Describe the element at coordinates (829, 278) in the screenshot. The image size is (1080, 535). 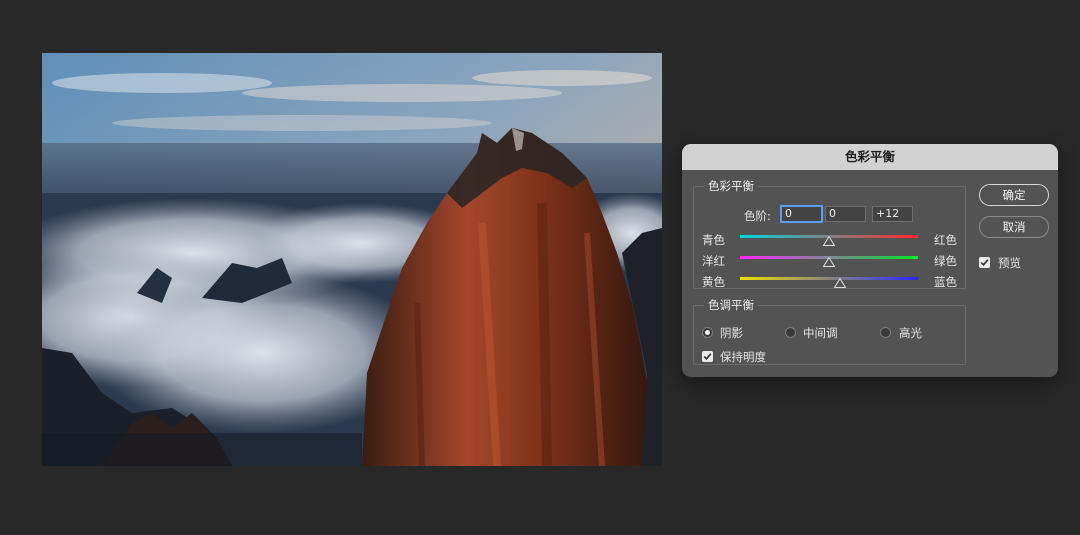
I see `slider-yellow-blue` at that location.